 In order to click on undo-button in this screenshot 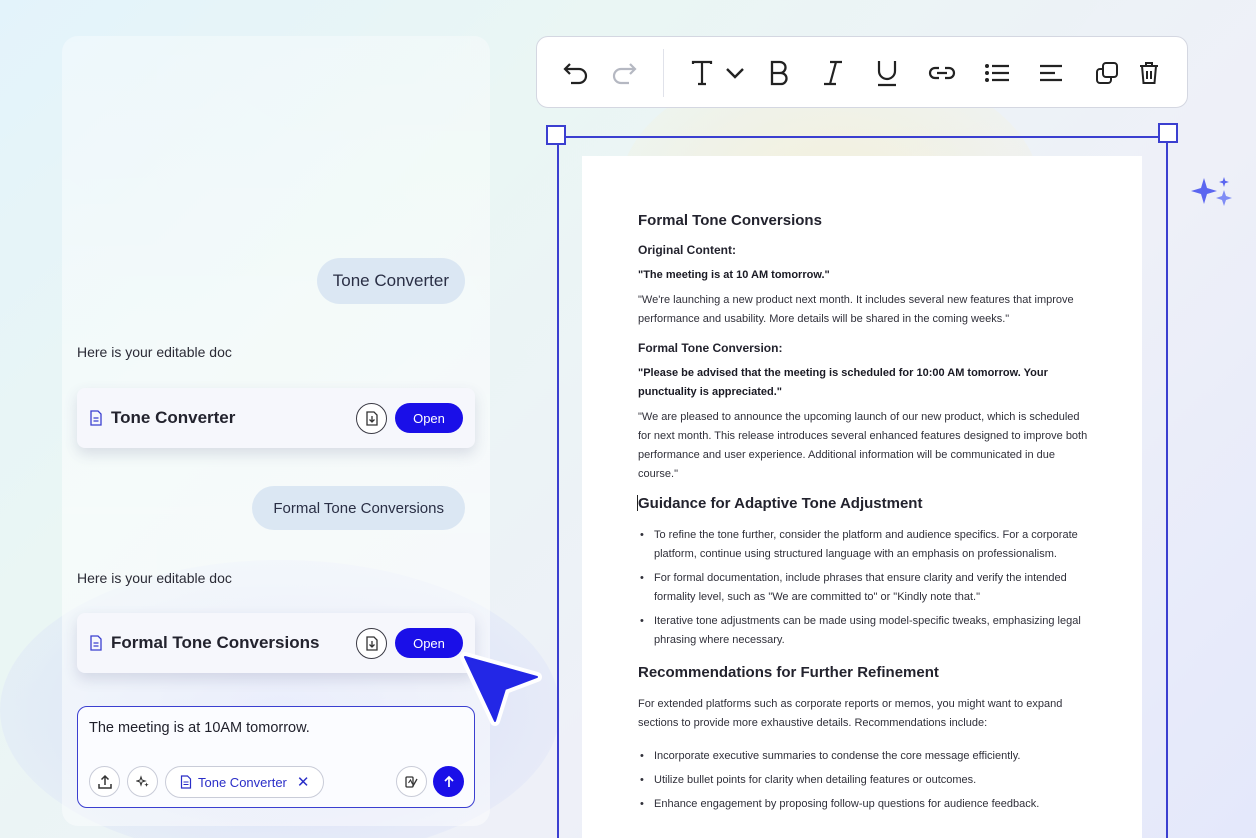, I will do `click(576, 73)`.